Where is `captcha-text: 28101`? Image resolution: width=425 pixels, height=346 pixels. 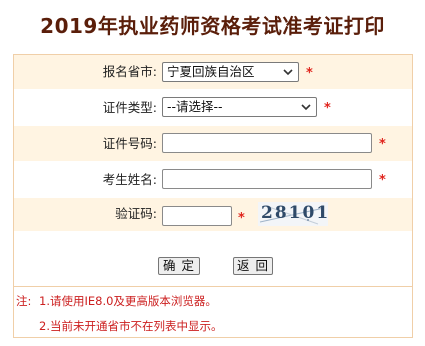 captcha-text: 28101 is located at coordinates (294, 213).